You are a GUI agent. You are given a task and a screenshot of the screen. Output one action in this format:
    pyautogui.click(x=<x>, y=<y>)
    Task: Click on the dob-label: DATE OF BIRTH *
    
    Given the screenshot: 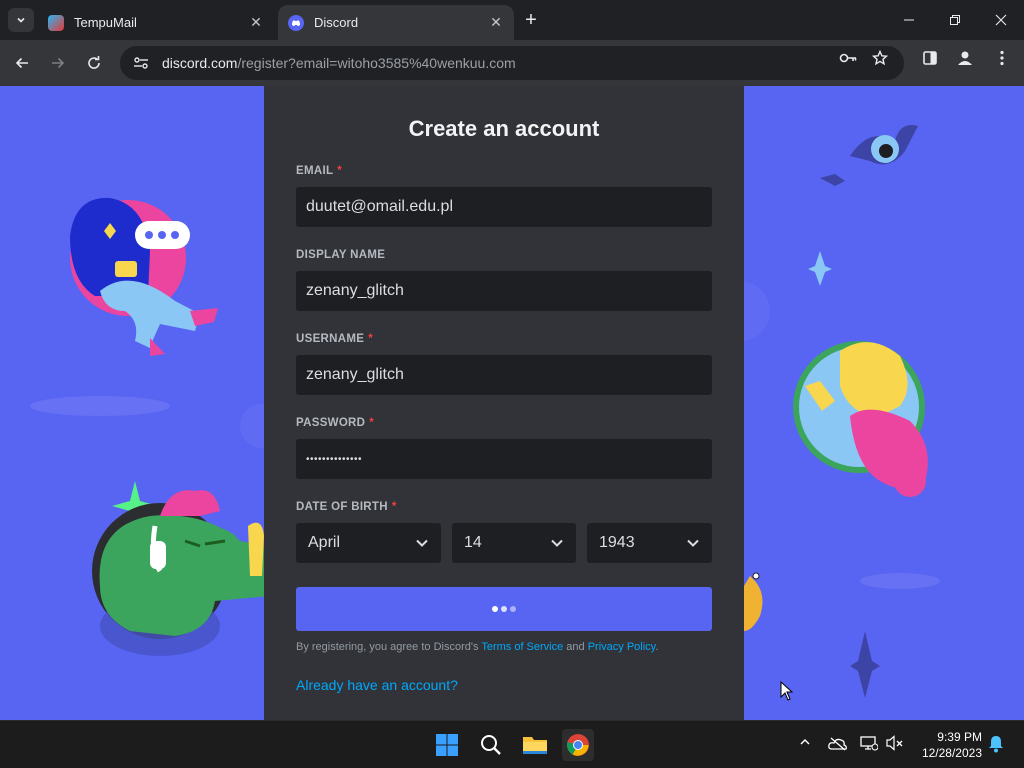 What is the action you would take?
    pyautogui.click(x=346, y=507)
    